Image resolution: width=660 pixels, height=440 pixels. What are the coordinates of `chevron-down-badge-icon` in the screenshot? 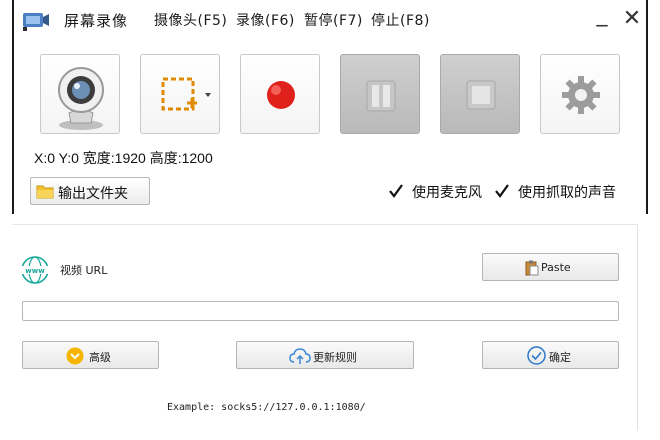 It's located at (75, 356).